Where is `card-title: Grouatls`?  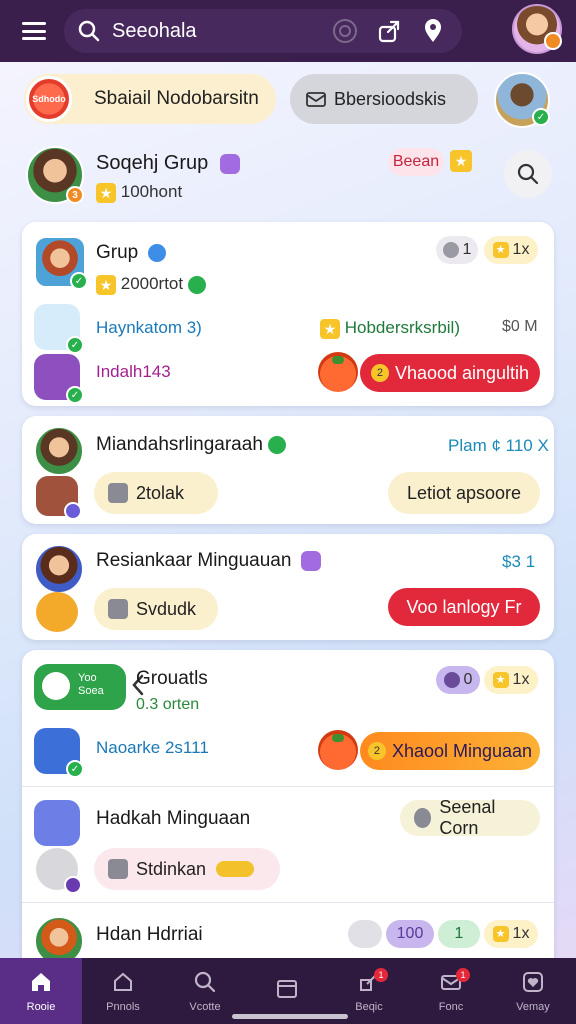
card-title: Grouatls is located at coordinates (172, 678).